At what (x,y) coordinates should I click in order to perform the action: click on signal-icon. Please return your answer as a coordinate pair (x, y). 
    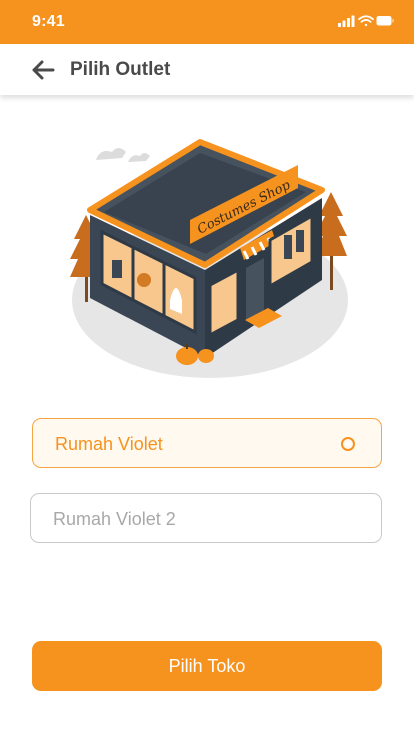
    Looking at the image, I should click on (346, 21).